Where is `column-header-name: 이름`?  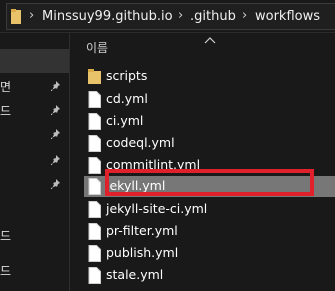 column-header-name: 이름 is located at coordinates (97, 47).